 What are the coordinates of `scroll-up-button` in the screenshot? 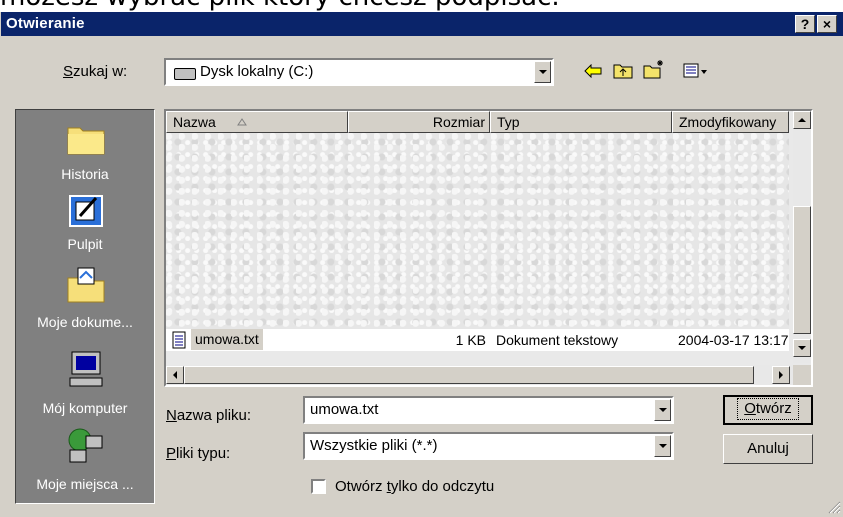 It's located at (802, 120).